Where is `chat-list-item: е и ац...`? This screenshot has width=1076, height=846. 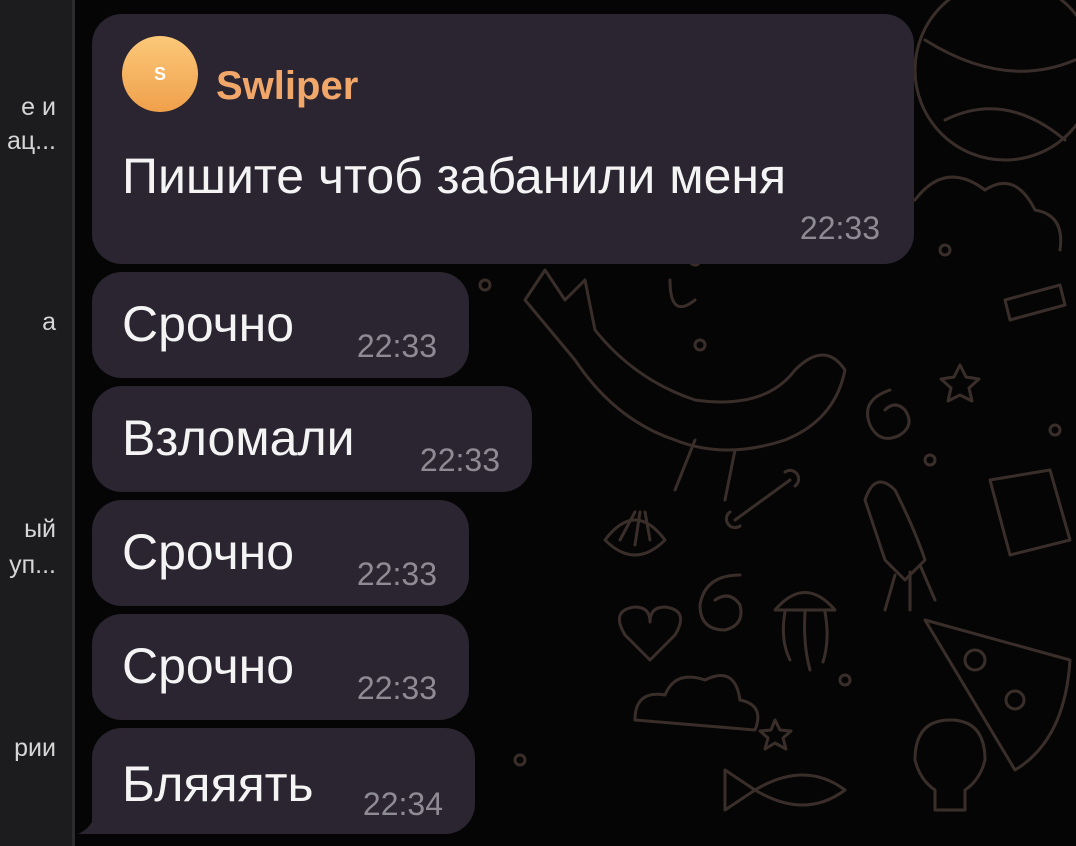 chat-list-item: е и ац... is located at coordinates (36, 128).